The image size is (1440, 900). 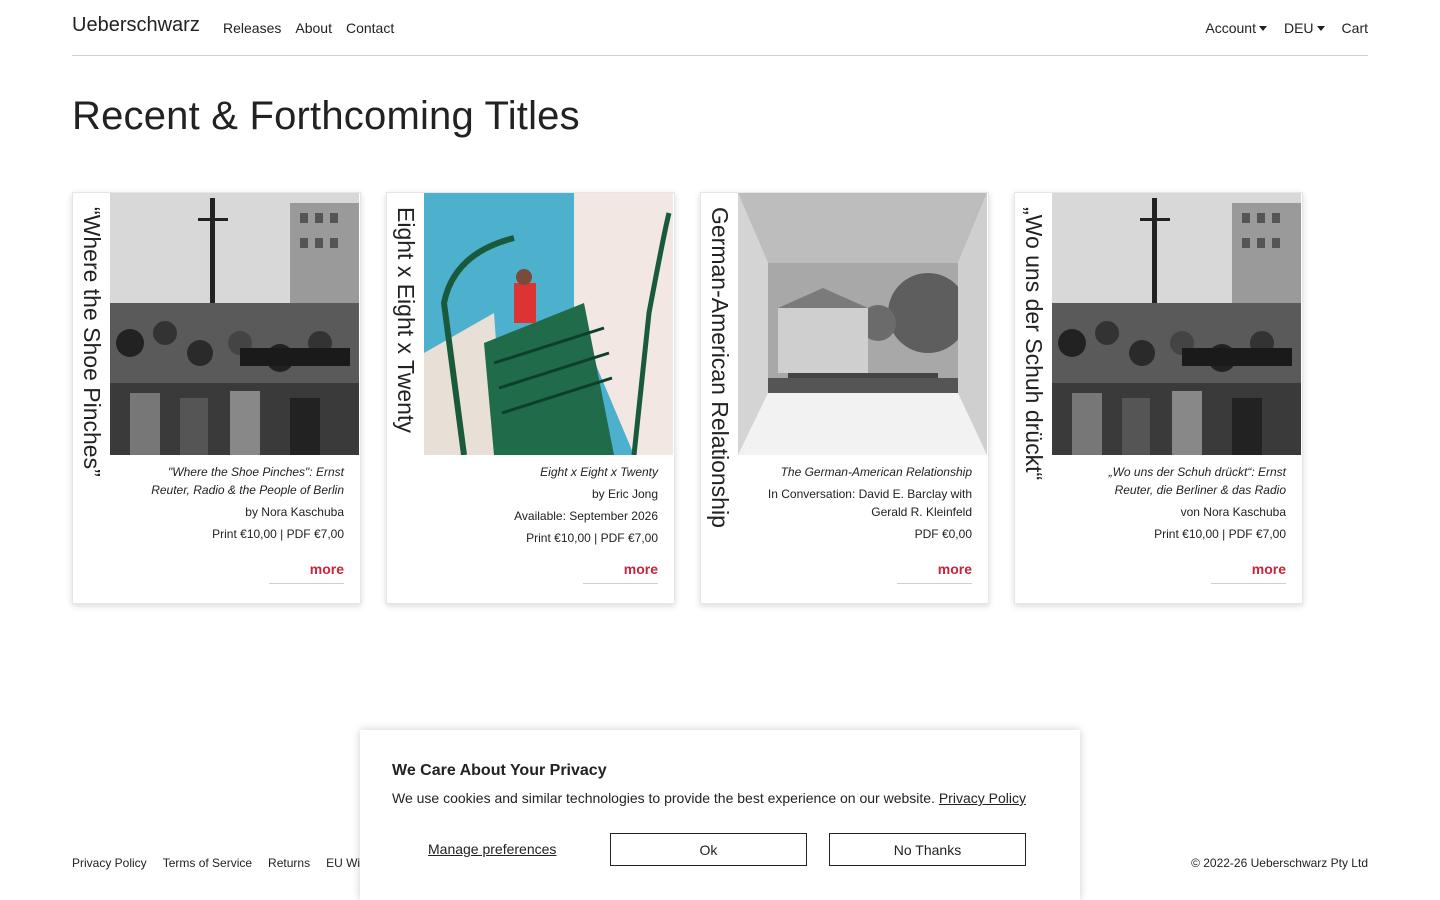 I want to click on language-dropdown: DEU, so click(x=1304, y=28).